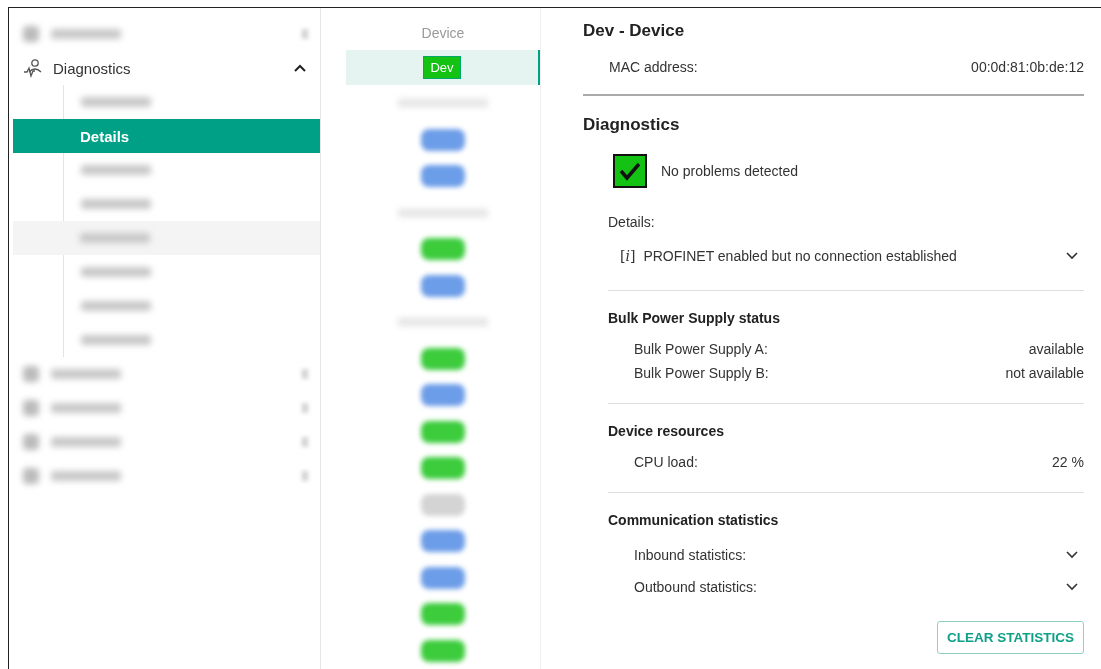 Image resolution: width=1101 pixels, height=669 pixels. Describe the element at coordinates (846, 587) in the screenshot. I see `expander-row: Outbound statistics:` at that location.